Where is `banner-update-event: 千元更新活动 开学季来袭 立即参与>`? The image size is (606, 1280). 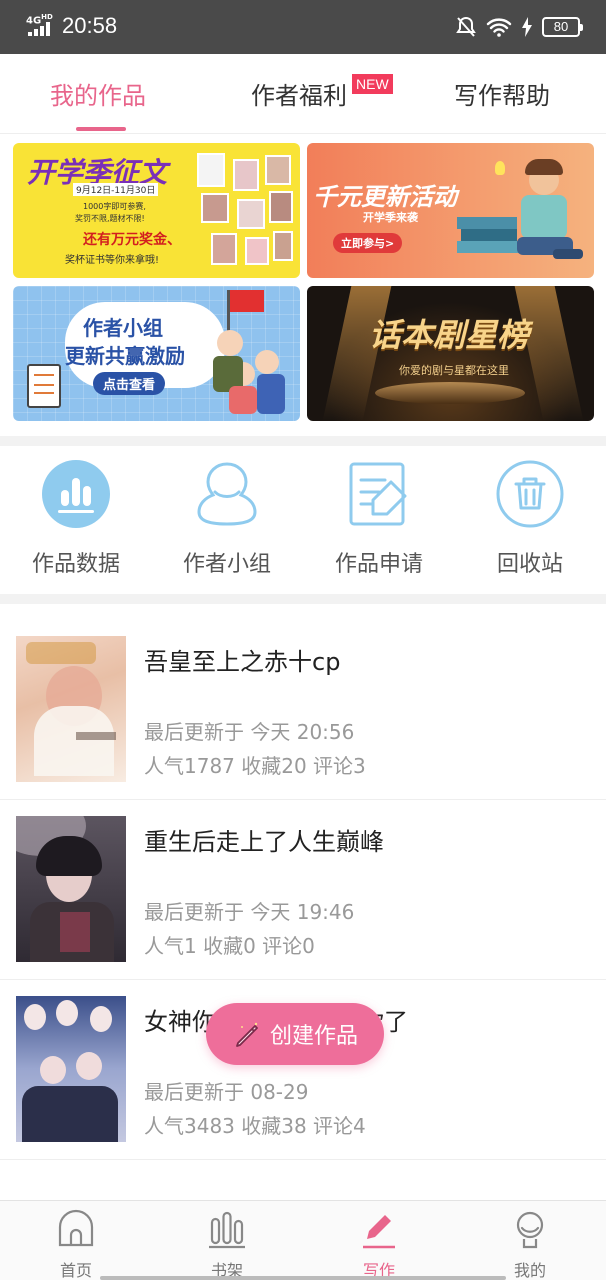 banner-update-event: 千元更新活动 开学季来袭 立即参与> is located at coordinates (450, 210).